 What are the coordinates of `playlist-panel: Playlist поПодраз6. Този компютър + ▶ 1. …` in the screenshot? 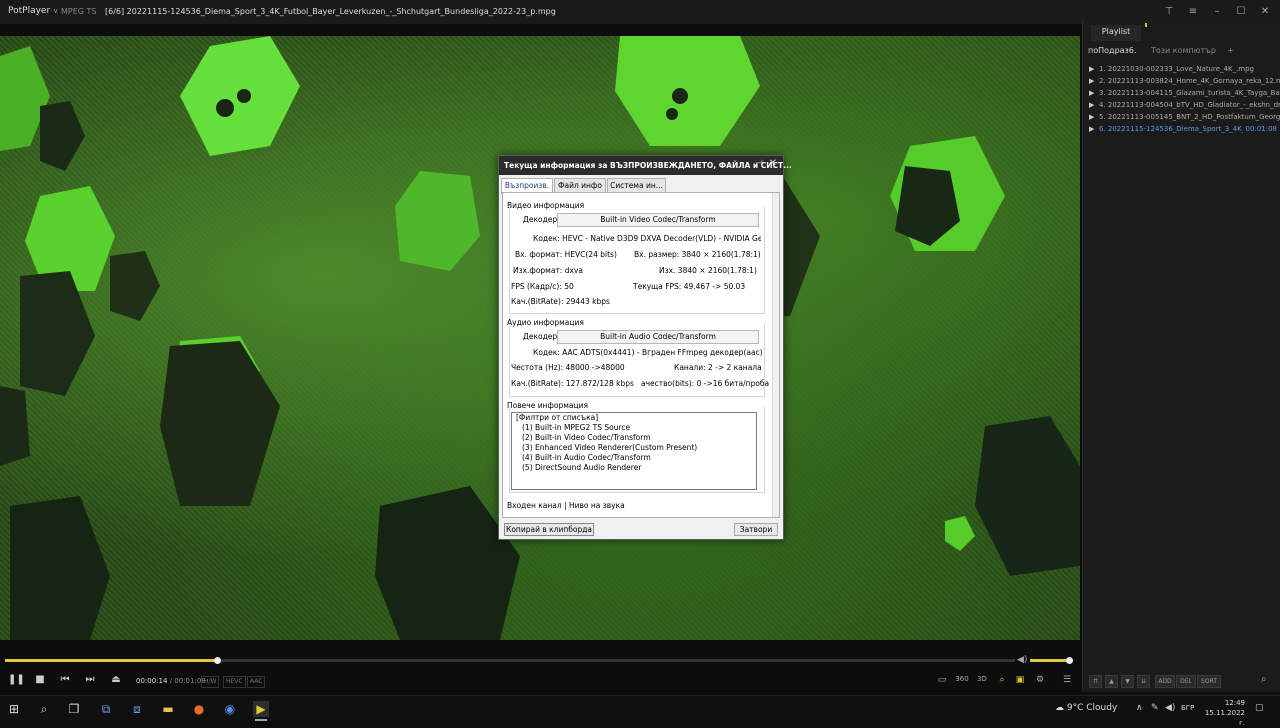 It's located at (1181, 356).